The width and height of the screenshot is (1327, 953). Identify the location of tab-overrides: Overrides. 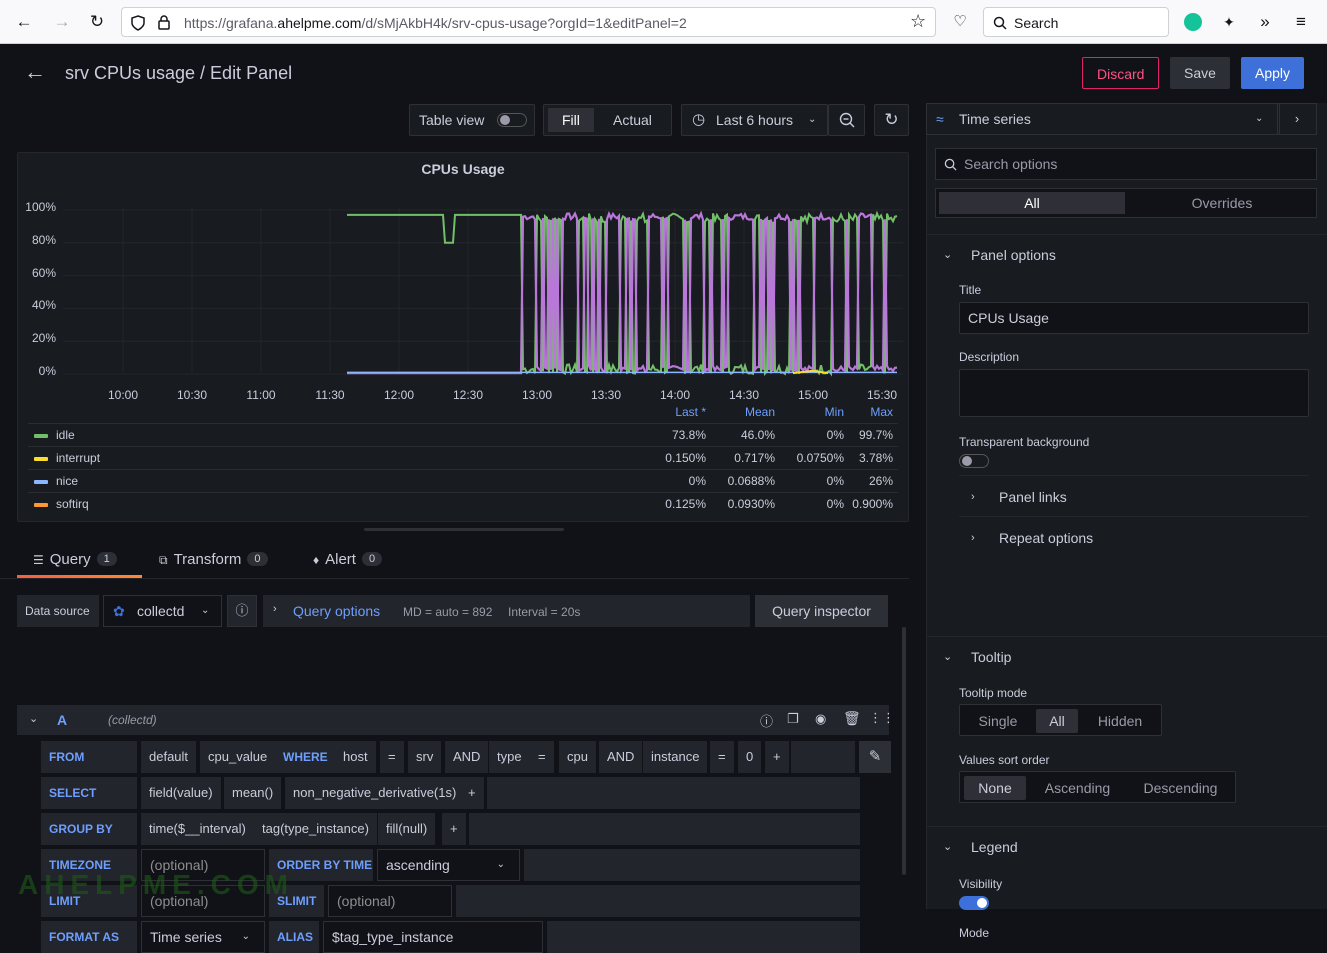
(1222, 203).